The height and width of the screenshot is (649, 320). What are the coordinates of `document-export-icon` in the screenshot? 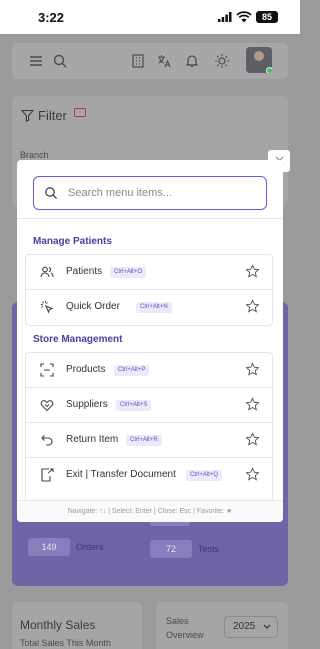 It's located at (47, 475).